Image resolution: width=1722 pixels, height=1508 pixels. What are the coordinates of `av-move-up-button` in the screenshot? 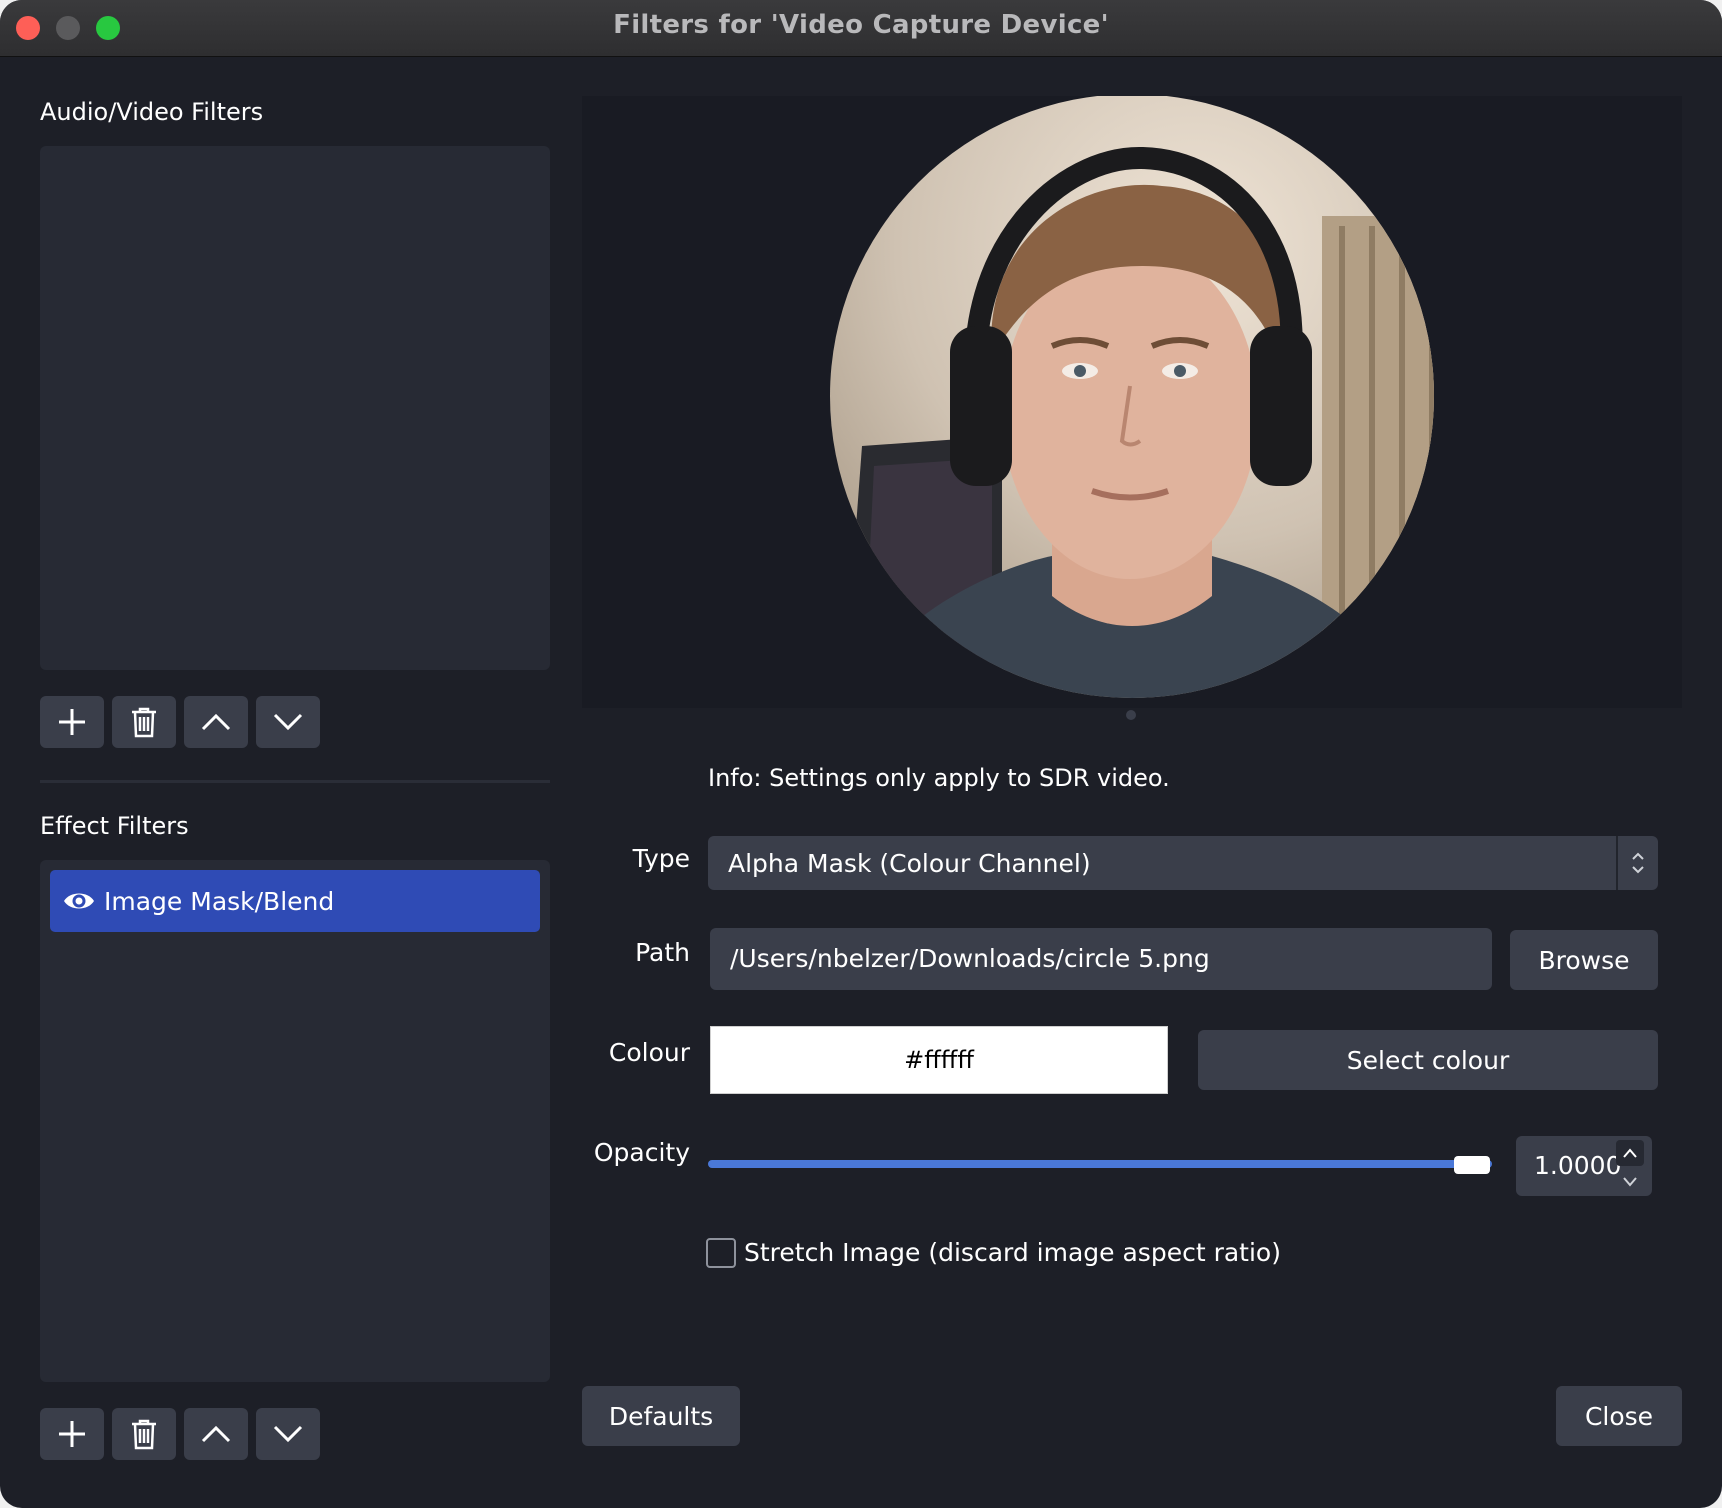 It's located at (216, 722).